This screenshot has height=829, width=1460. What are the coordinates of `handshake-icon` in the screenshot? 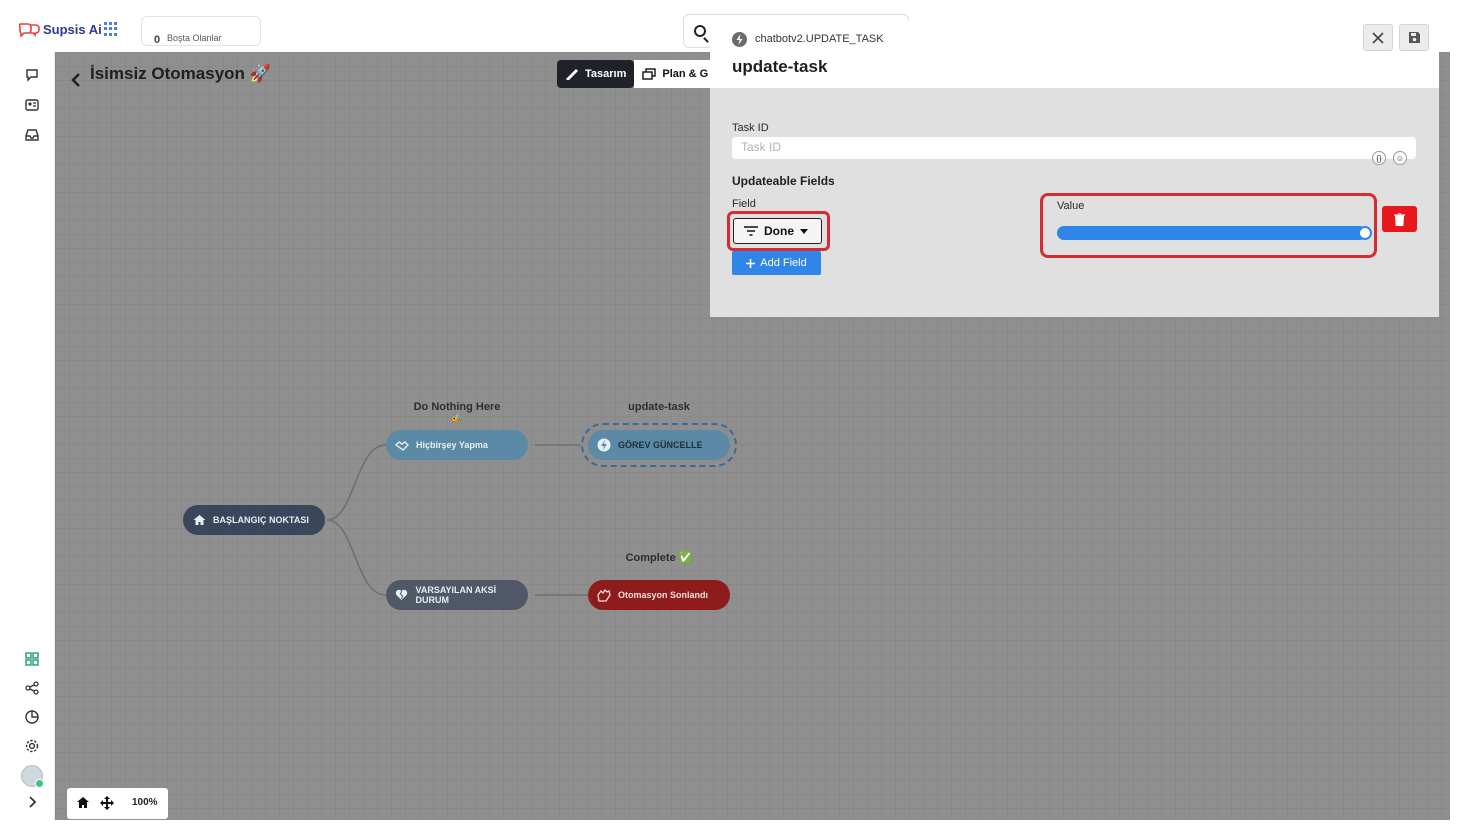 It's located at (402, 445).